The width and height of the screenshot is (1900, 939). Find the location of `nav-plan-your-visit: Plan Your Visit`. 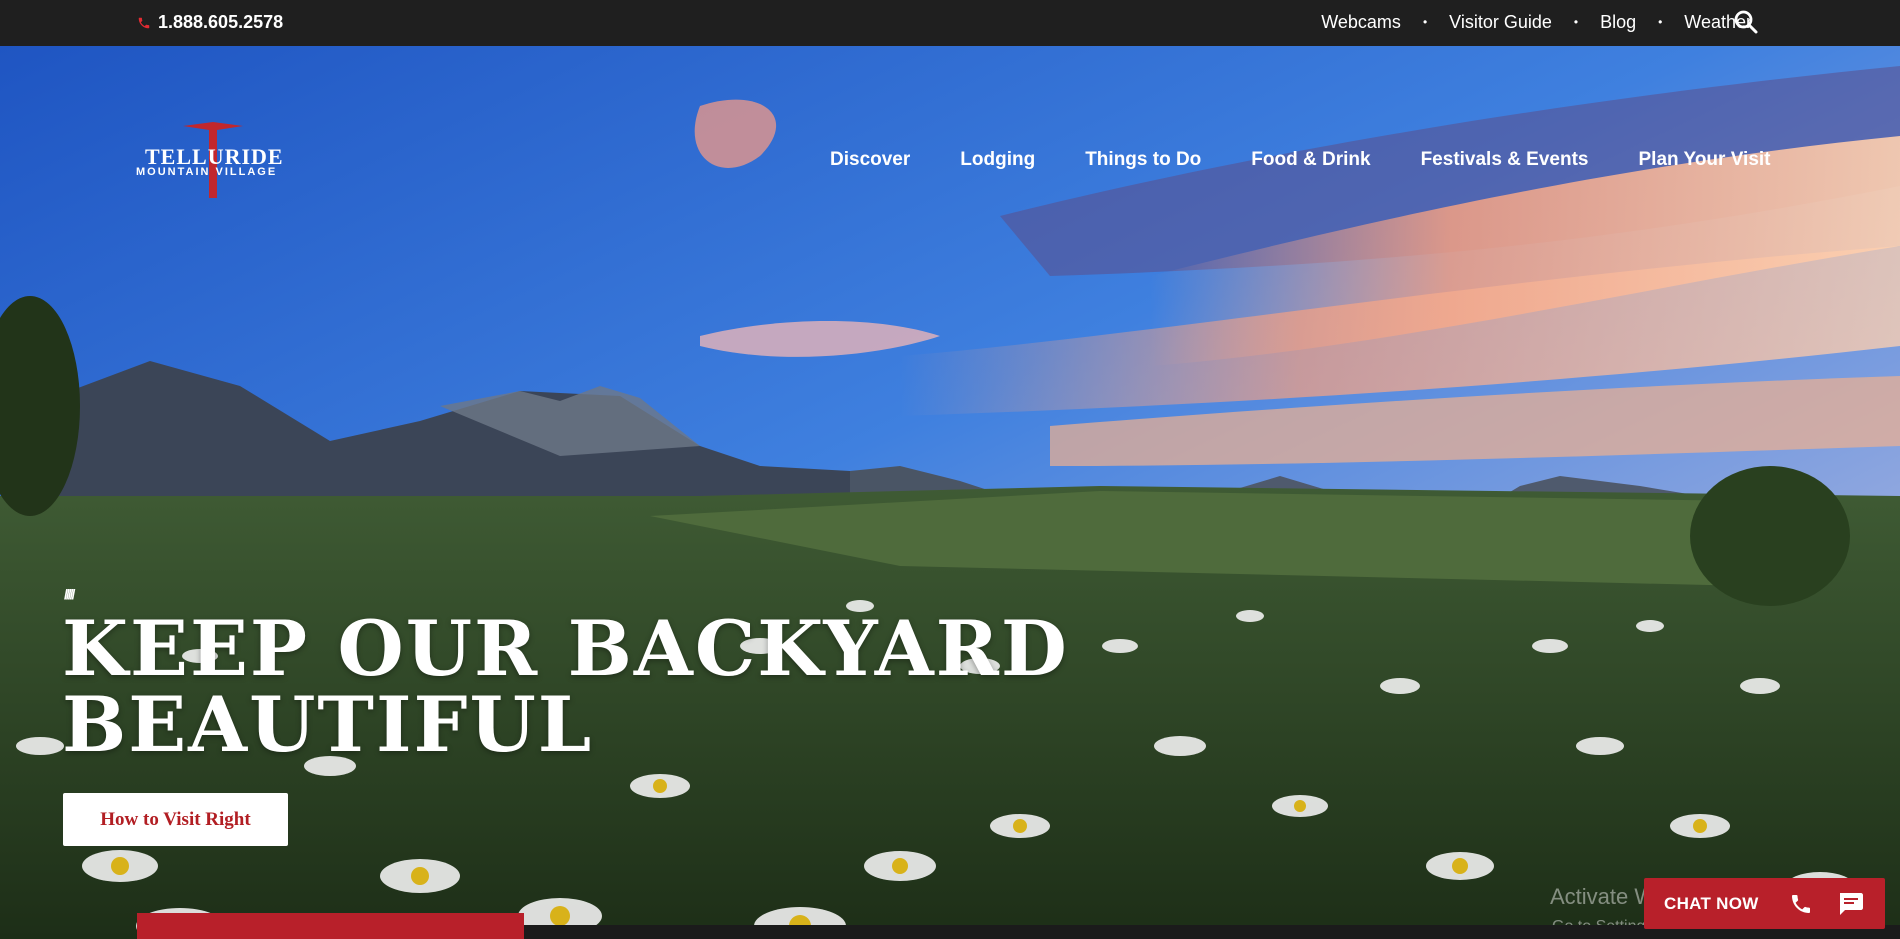

nav-plan-your-visit: Plan Your Visit is located at coordinates (1705, 160).